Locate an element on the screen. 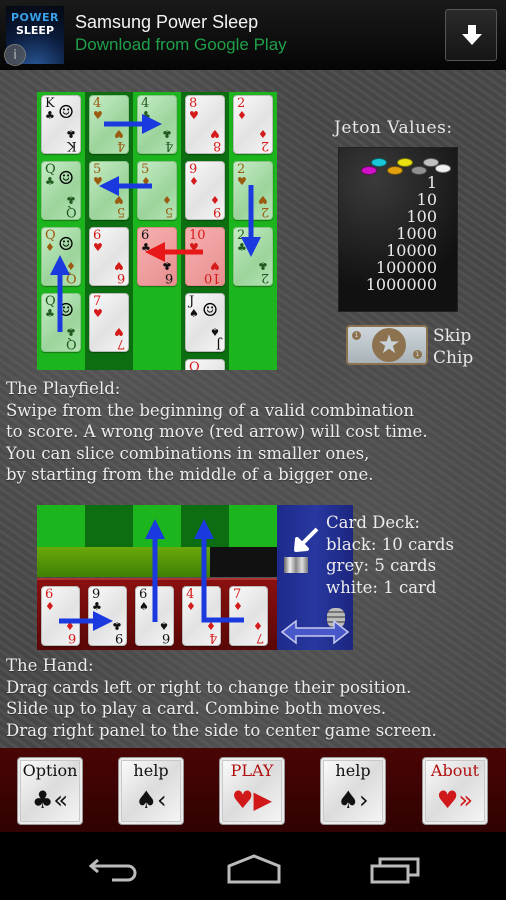  option-button: Option ♣« is located at coordinates (50, 791).